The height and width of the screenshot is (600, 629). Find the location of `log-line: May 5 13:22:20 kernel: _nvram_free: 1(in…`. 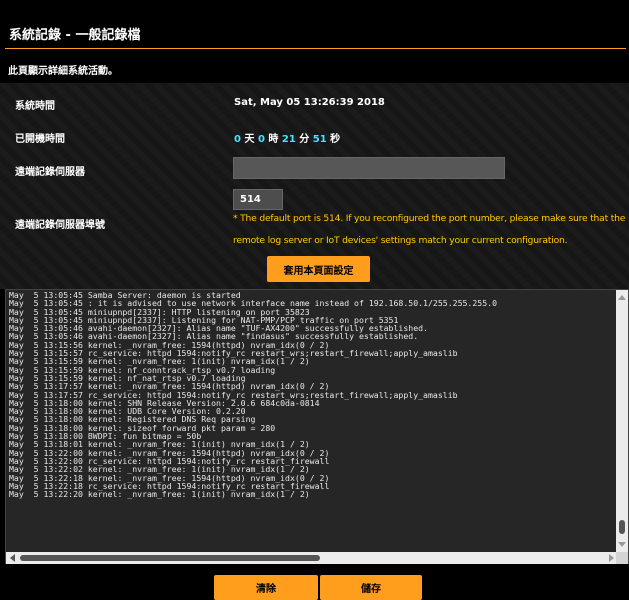

log-line: May 5 13:22:20 kernel: _nvram_free: 1(in… is located at coordinates (159, 494).